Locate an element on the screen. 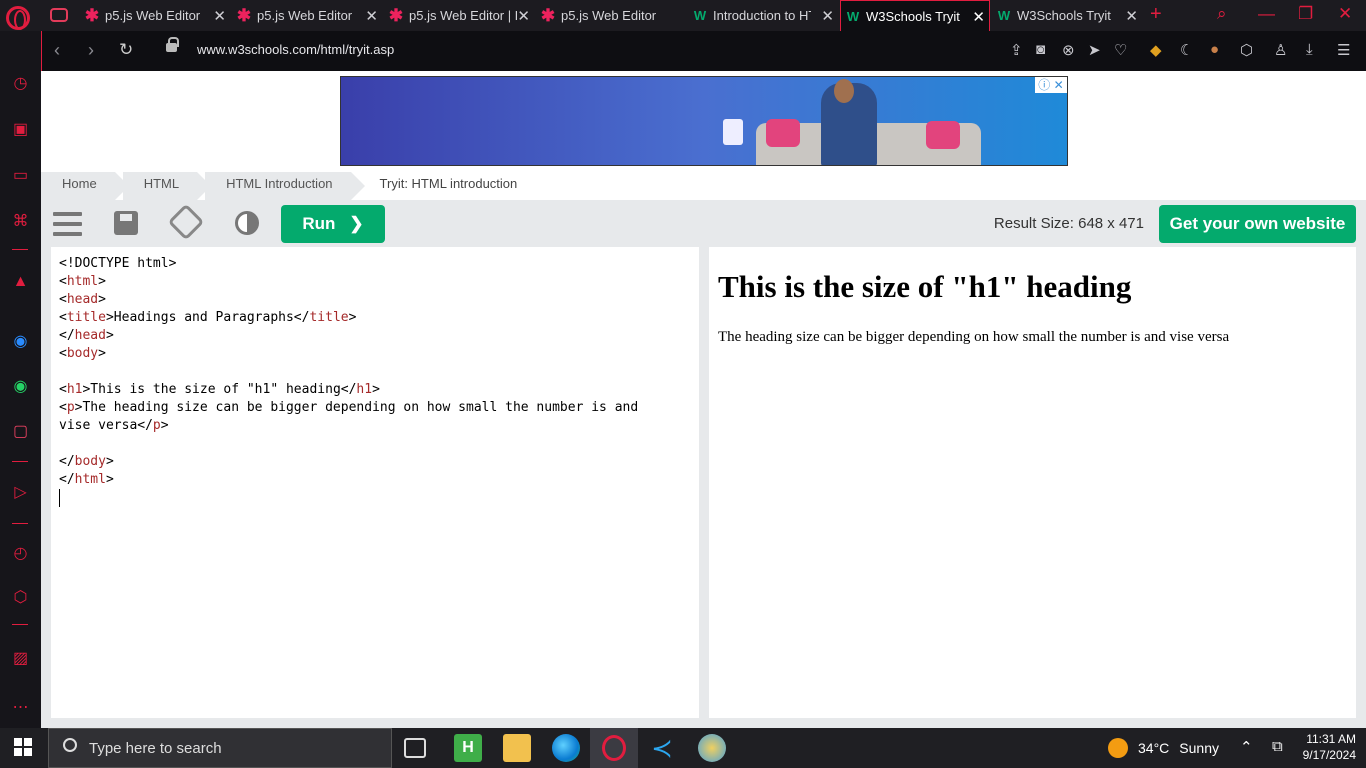 This screenshot has width=1366, height=768. back-icon: ‹ is located at coordinates (57, 50).